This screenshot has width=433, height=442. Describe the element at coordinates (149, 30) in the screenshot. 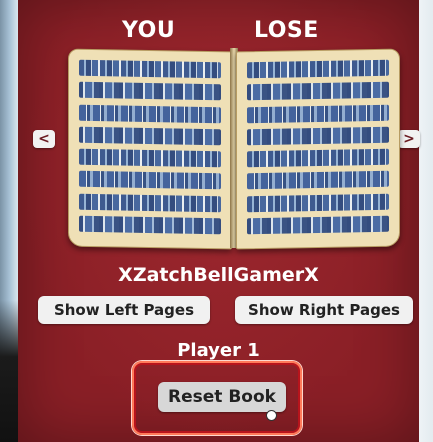

I see `result-word-you: YOU` at that location.